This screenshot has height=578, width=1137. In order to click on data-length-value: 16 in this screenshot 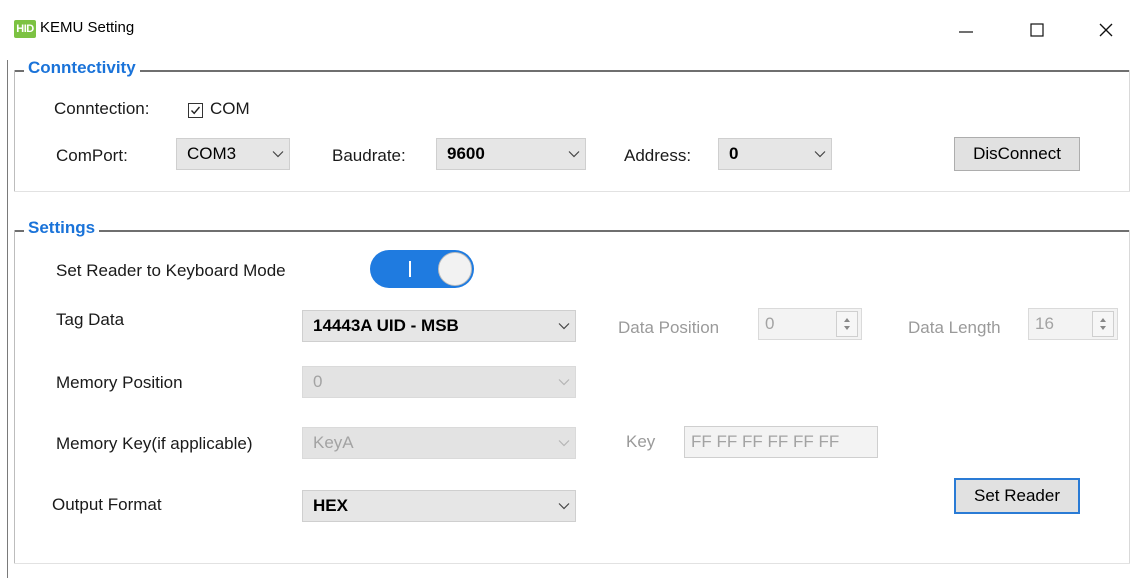, I will do `click(1044, 323)`.